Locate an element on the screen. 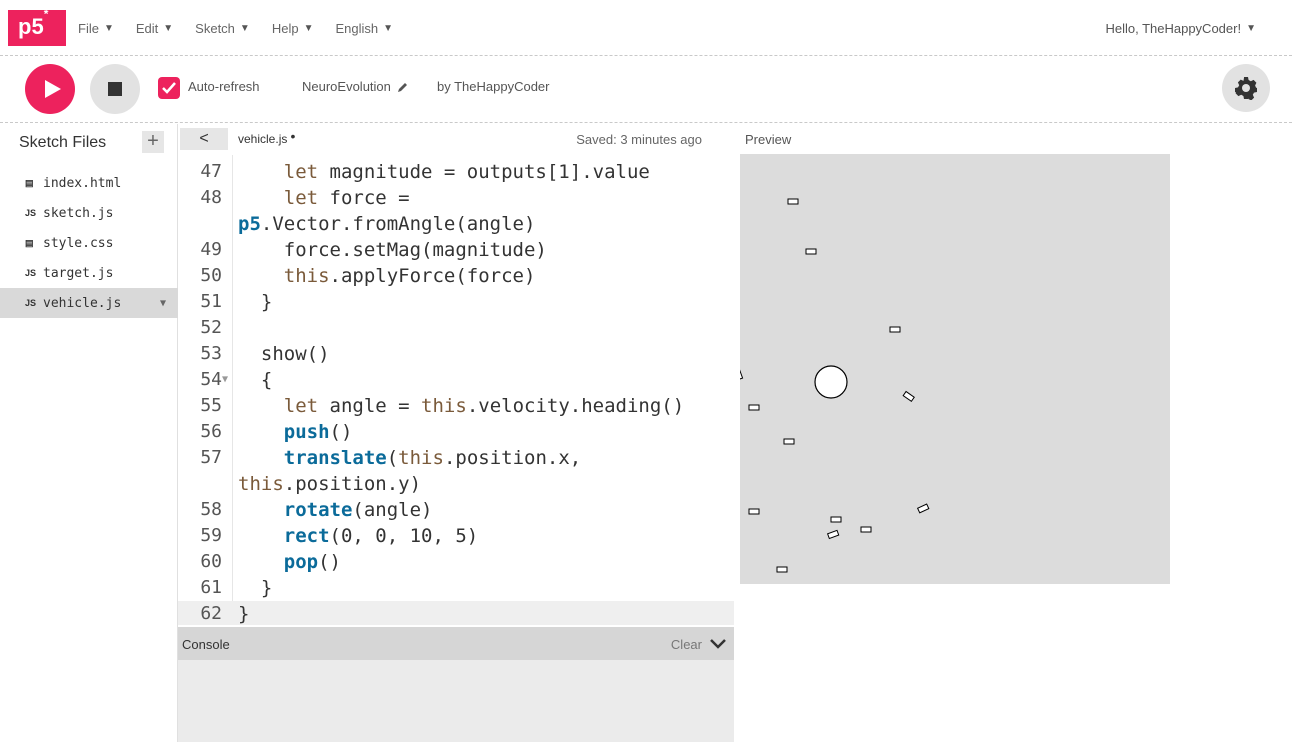 This screenshot has width=1292, height=742. file-item-sketch-js: JS sketch.js is located at coordinates (89, 213).